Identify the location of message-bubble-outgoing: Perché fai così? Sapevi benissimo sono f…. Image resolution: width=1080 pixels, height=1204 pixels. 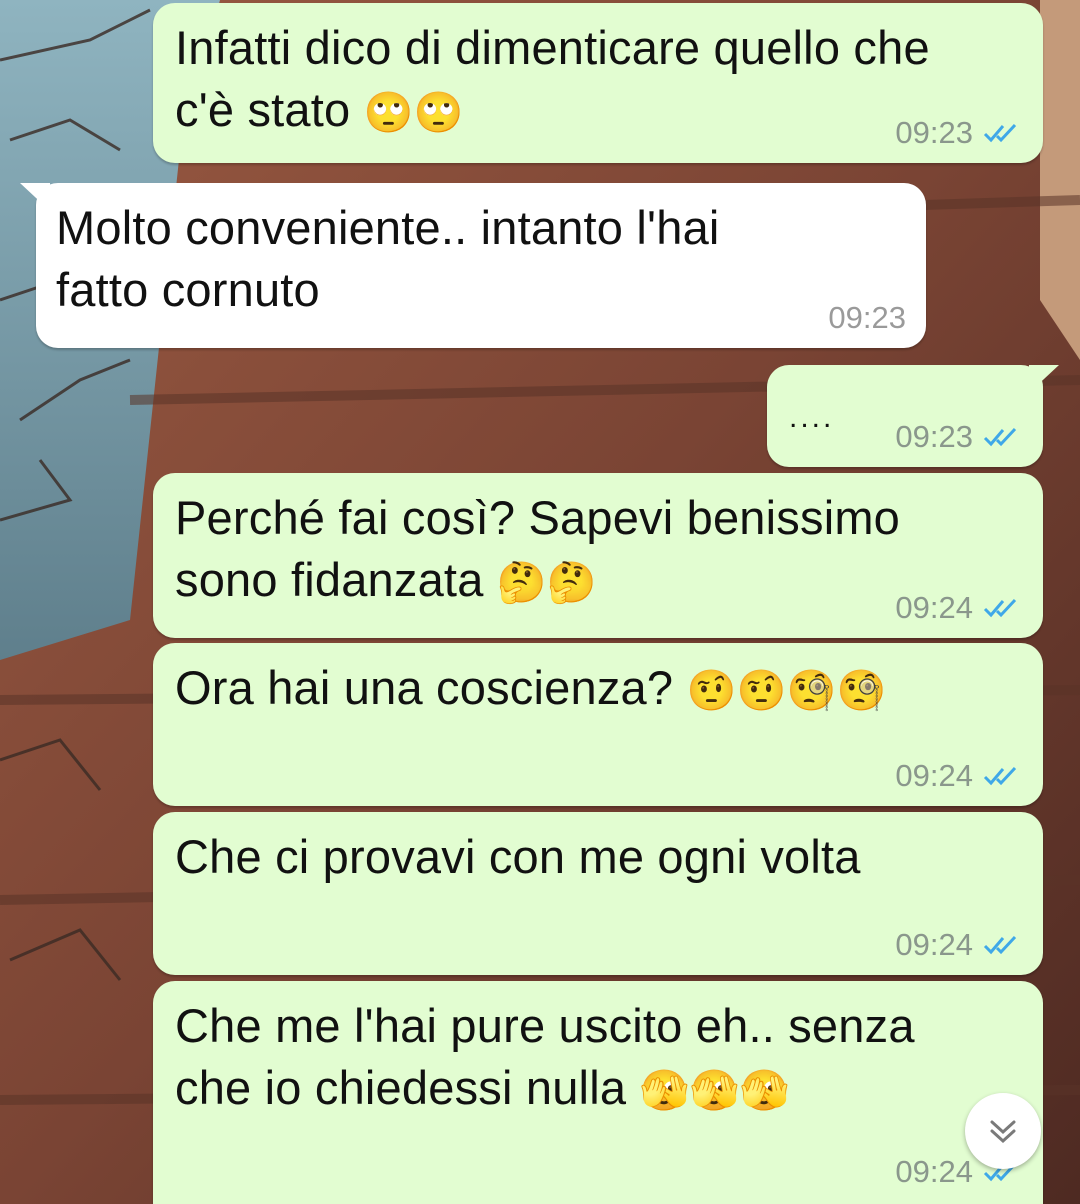
(598, 555).